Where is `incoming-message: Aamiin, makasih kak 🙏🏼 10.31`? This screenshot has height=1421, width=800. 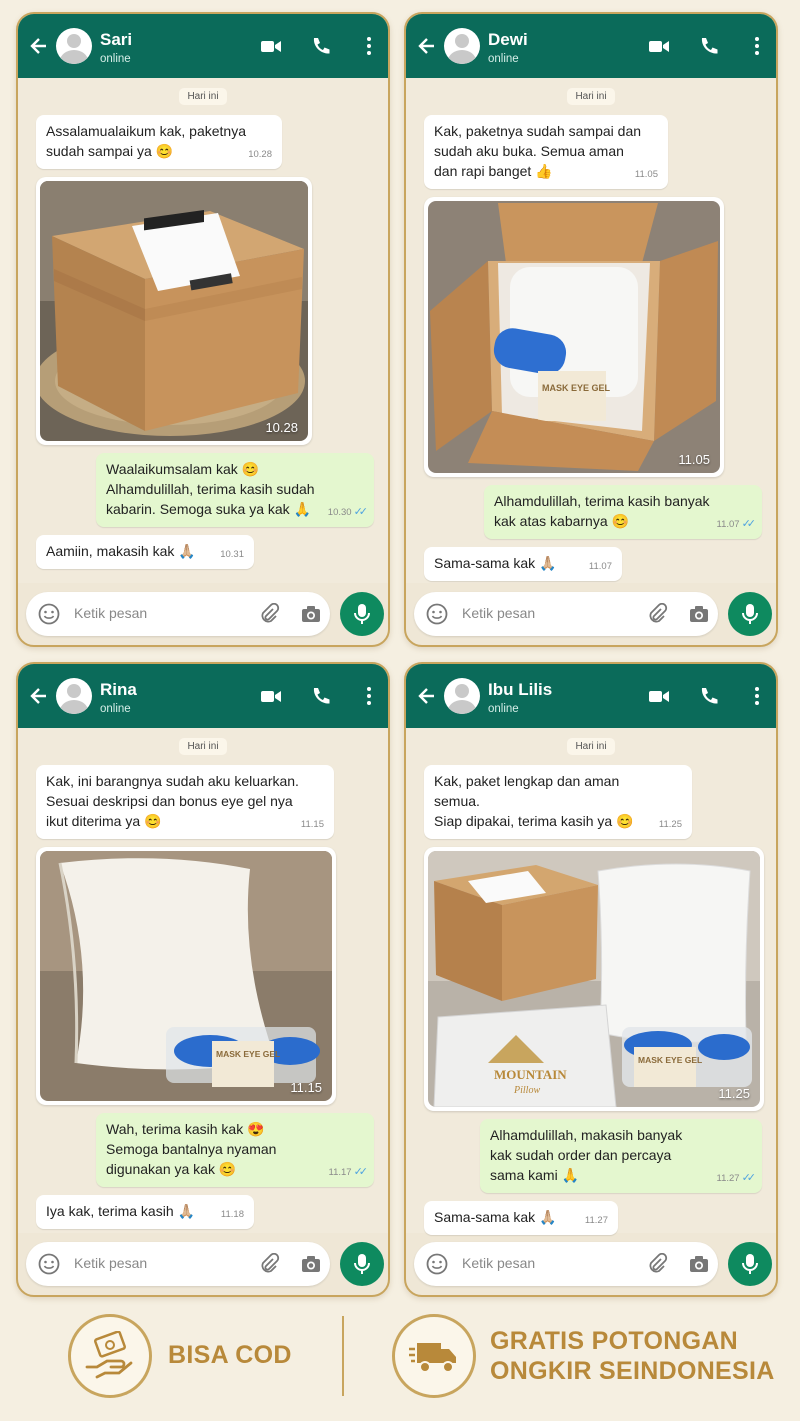
incoming-message: Aamiin, makasih kak 🙏🏼 10.31 is located at coordinates (145, 552).